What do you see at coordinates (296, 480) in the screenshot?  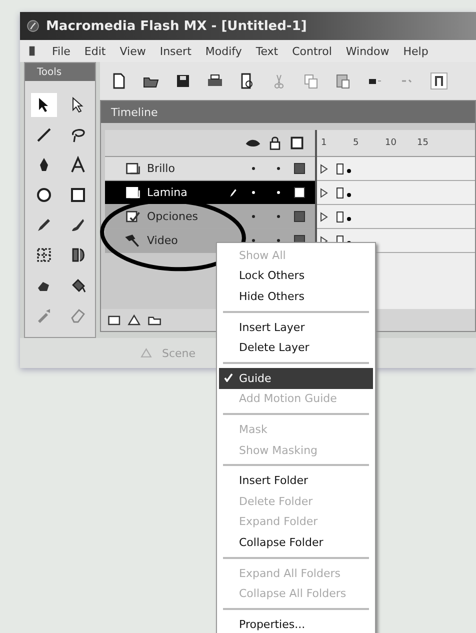 I see `menu-item: Insert Folder` at bounding box center [296, 480].